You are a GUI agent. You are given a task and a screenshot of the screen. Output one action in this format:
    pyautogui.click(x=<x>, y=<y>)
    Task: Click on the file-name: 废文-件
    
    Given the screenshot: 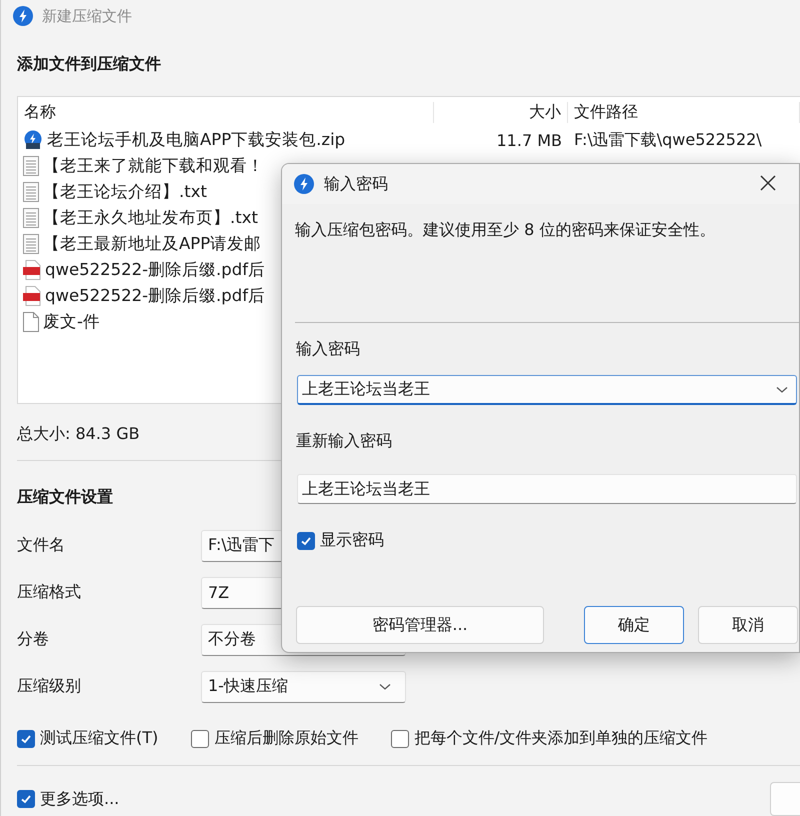 What is the action you would take?
    pyautogui.click(x=59, y=322)
    